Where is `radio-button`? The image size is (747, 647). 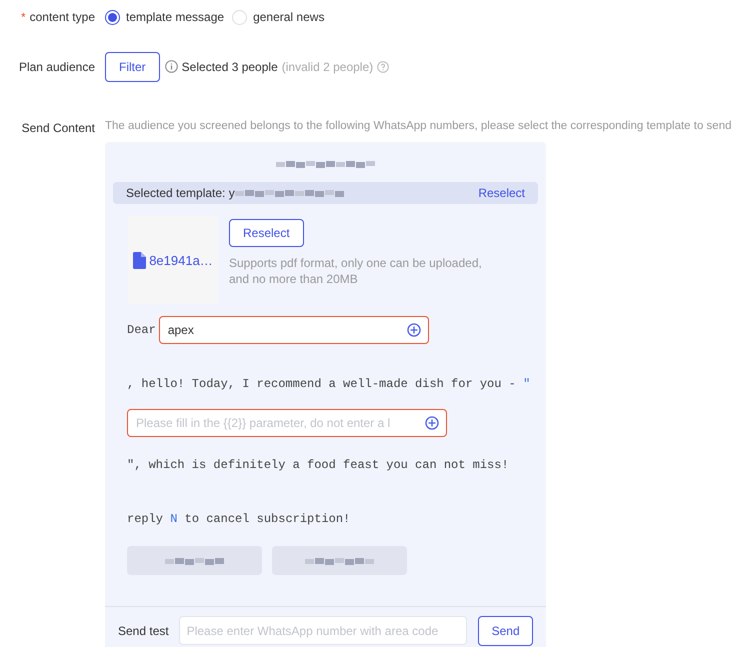
radio-button is located at coordinates (112, 17).